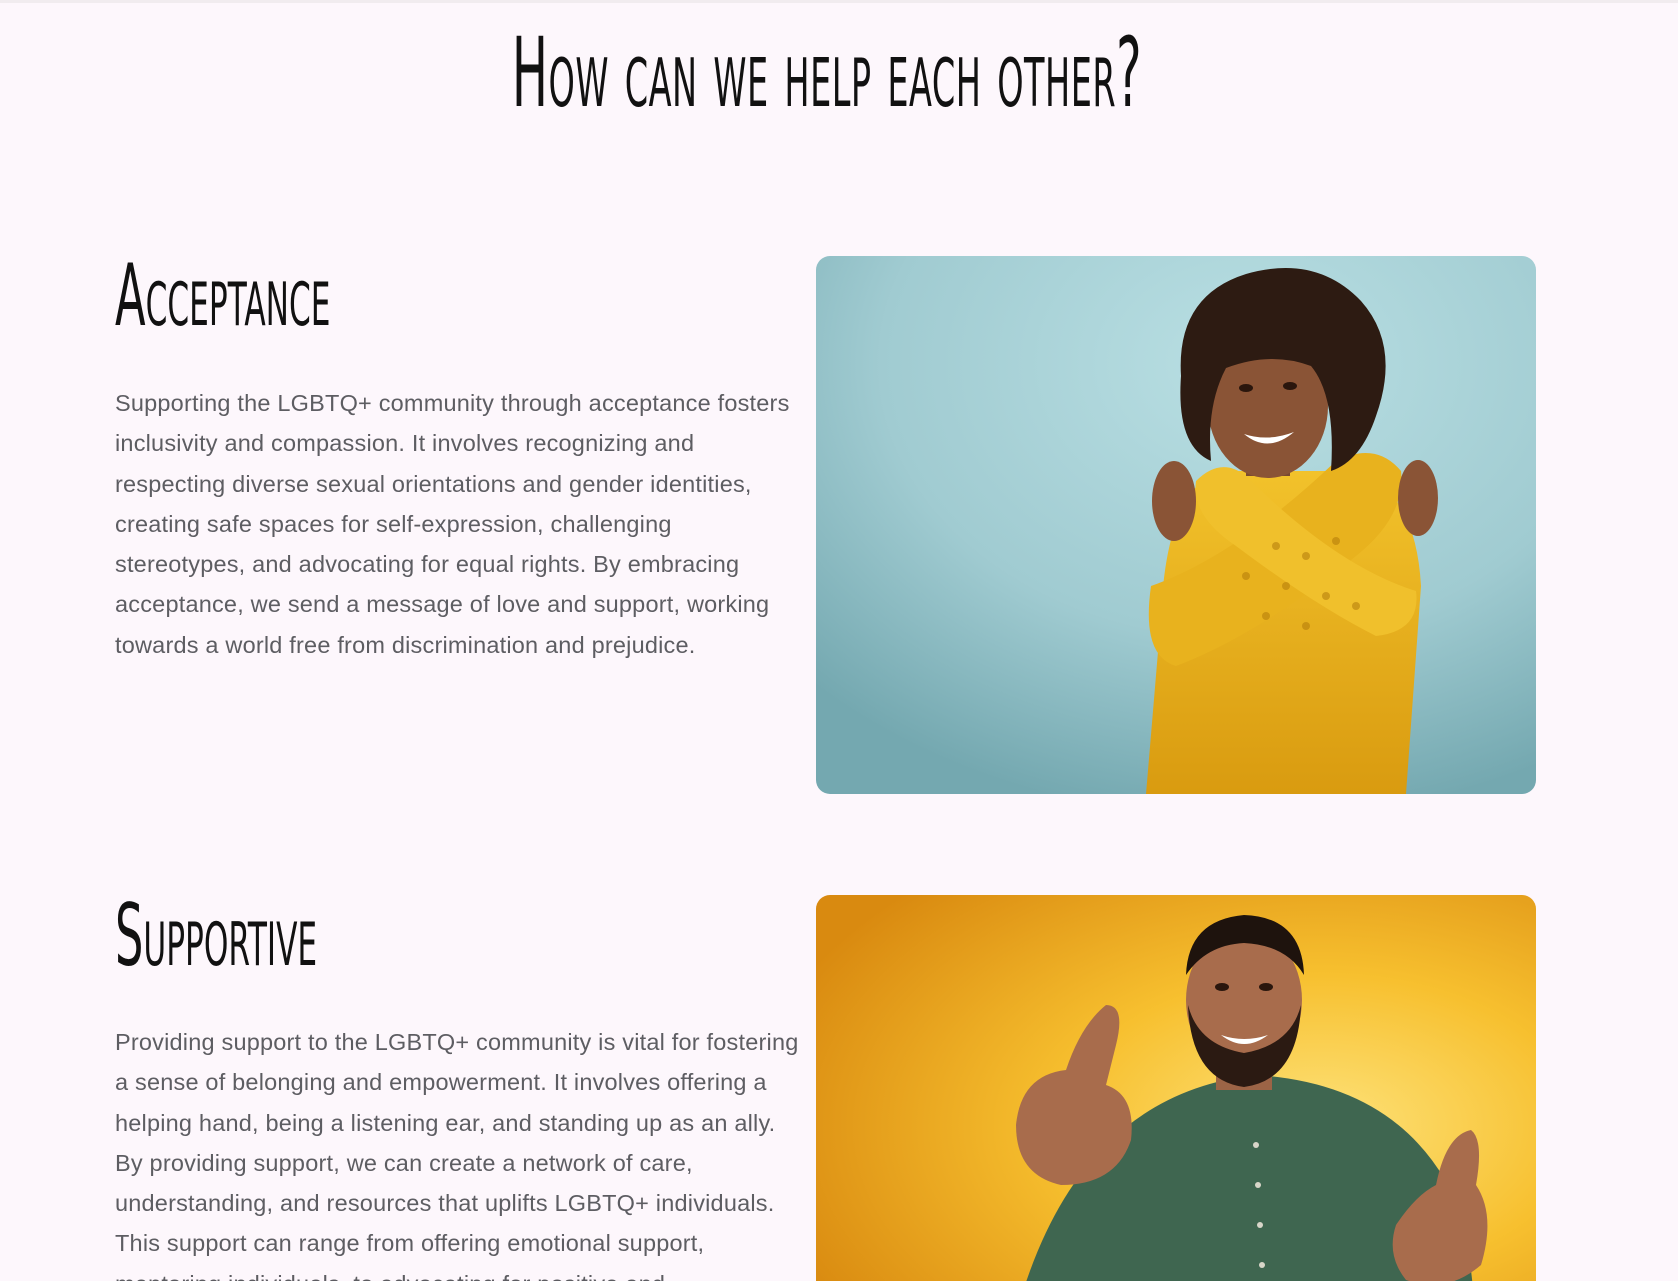  Describe the element at coordinates (223, 296) in the screenshot. I see `section-title-acceptance: Acceptance` at that location.